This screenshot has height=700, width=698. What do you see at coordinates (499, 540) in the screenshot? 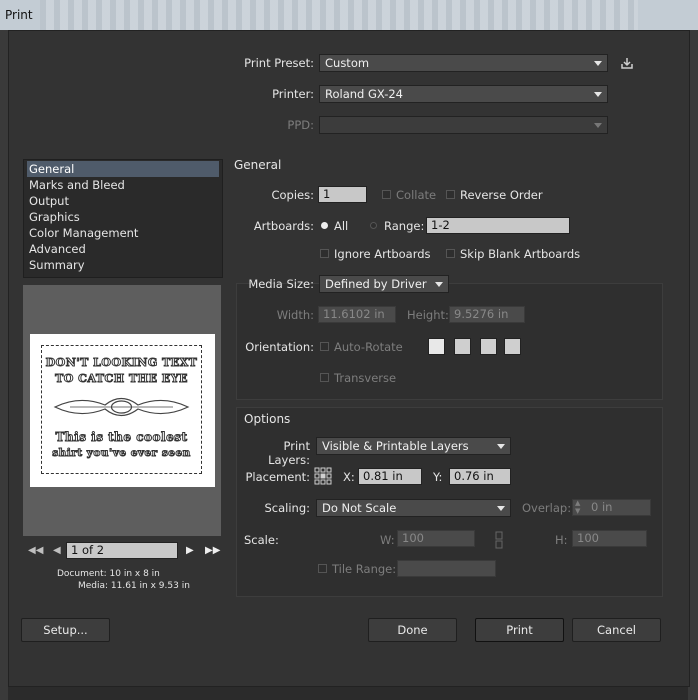
I see `constrain-proportions-icon` at bounding box center [499, 540].